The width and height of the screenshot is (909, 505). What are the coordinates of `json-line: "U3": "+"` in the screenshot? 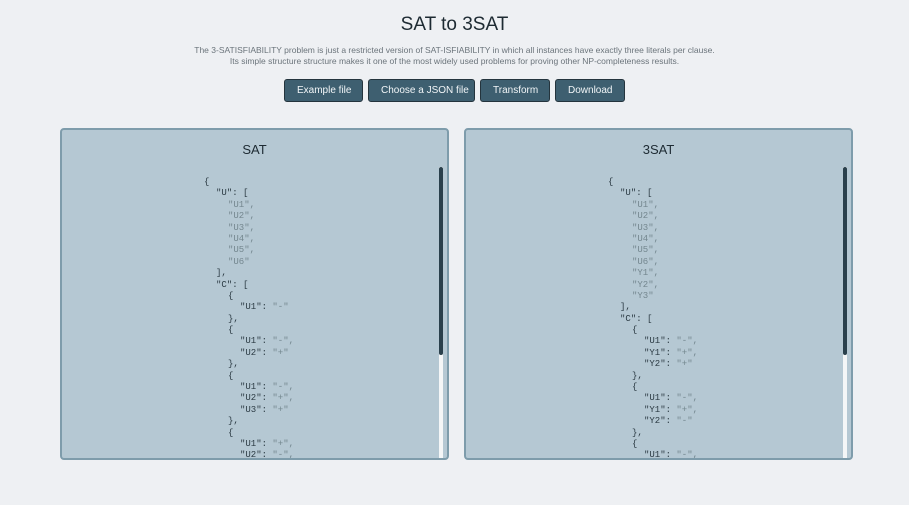 It's located at (254, 410).